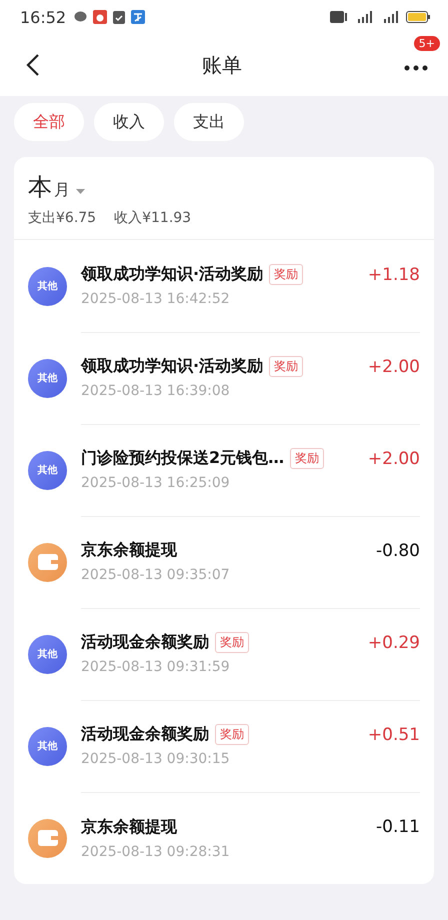 The image size is (448, 920). I want to click on record-date: 2025-08-13 16:25:09, so click(156, 483).